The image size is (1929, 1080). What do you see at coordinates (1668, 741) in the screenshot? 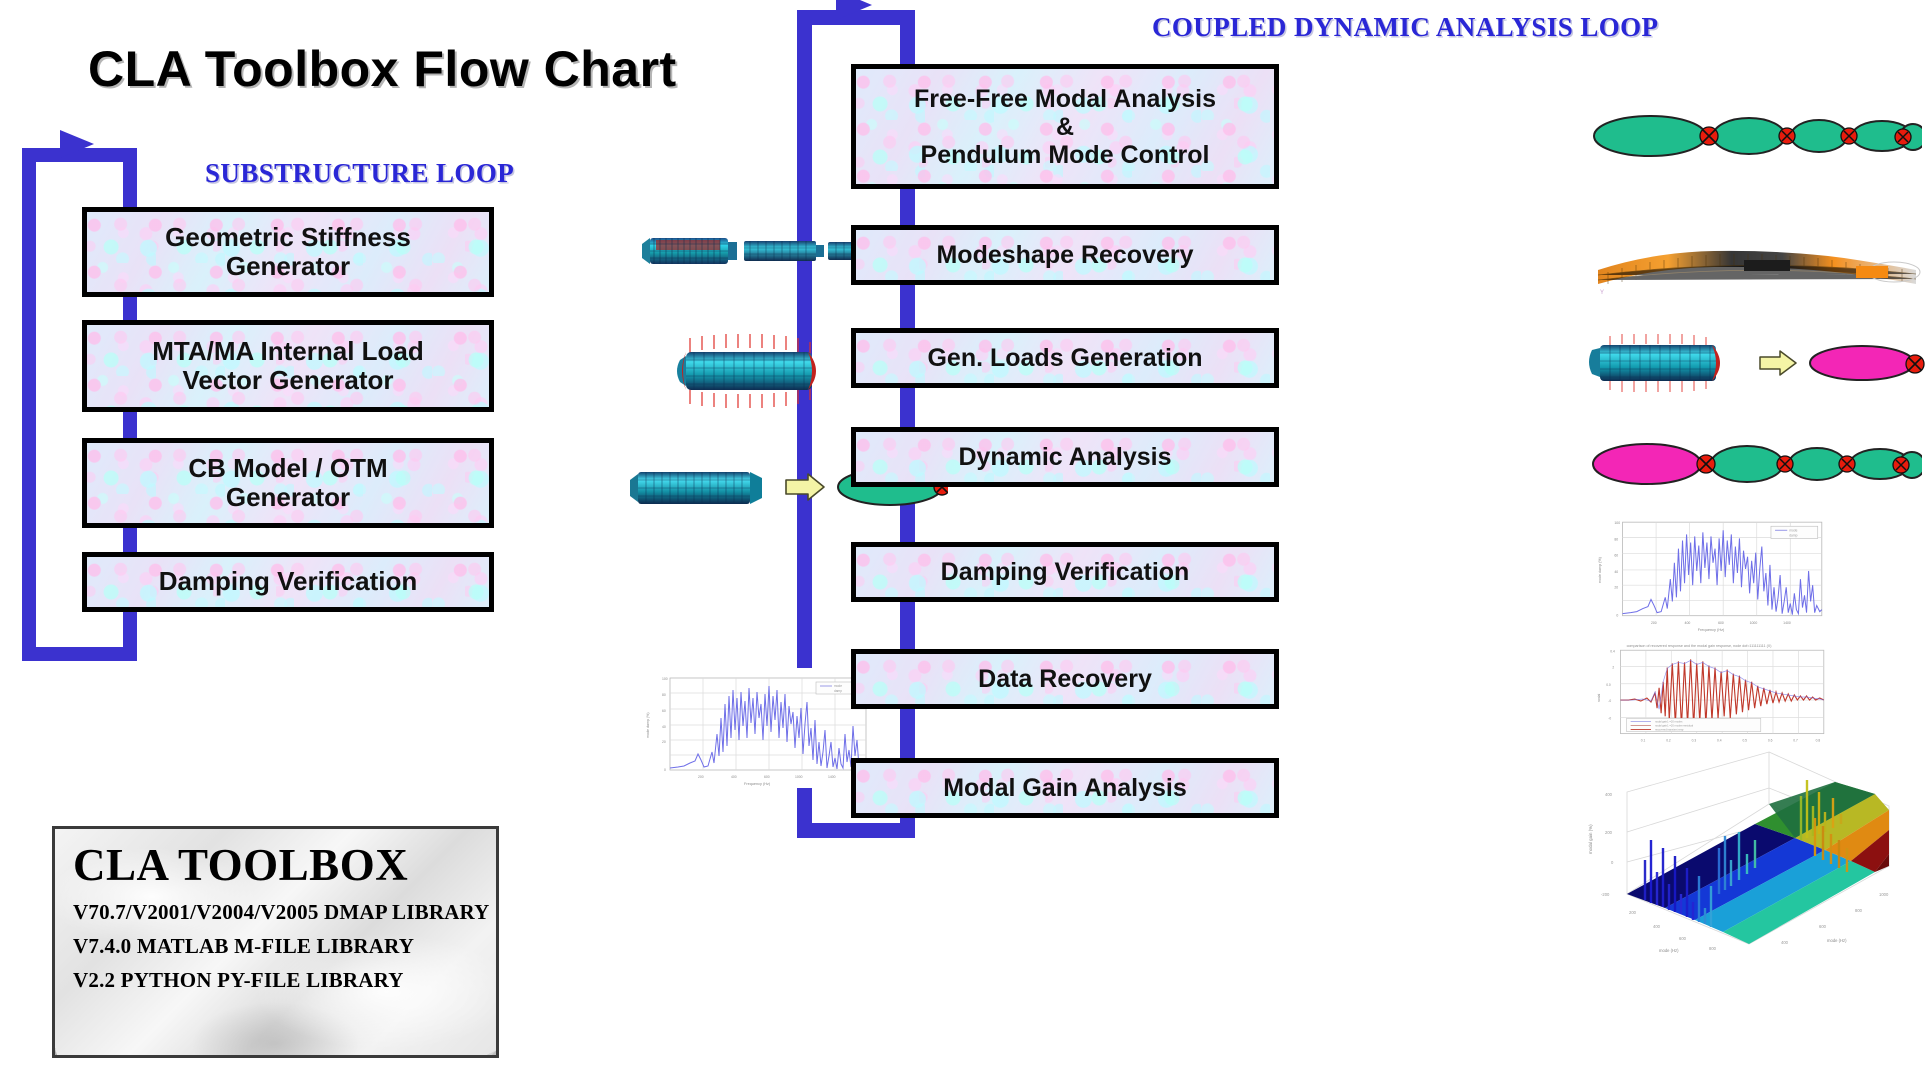
I see `svg-text: 0.2` at bounding box center [1668, 741].